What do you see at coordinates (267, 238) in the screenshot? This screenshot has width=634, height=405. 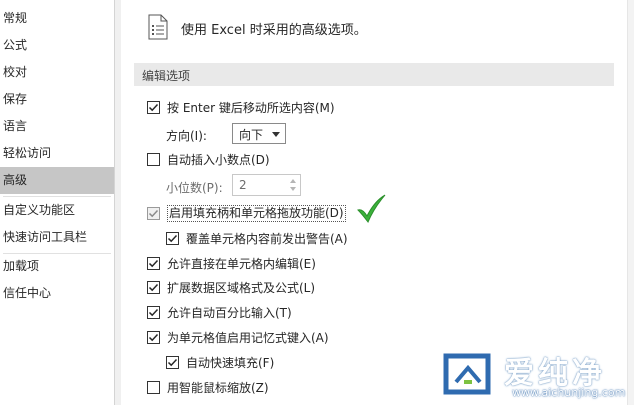 I see `alert-overwrite-label: 覆盖单元格内容前发出警告(A)` at bounding box center [267, 238].